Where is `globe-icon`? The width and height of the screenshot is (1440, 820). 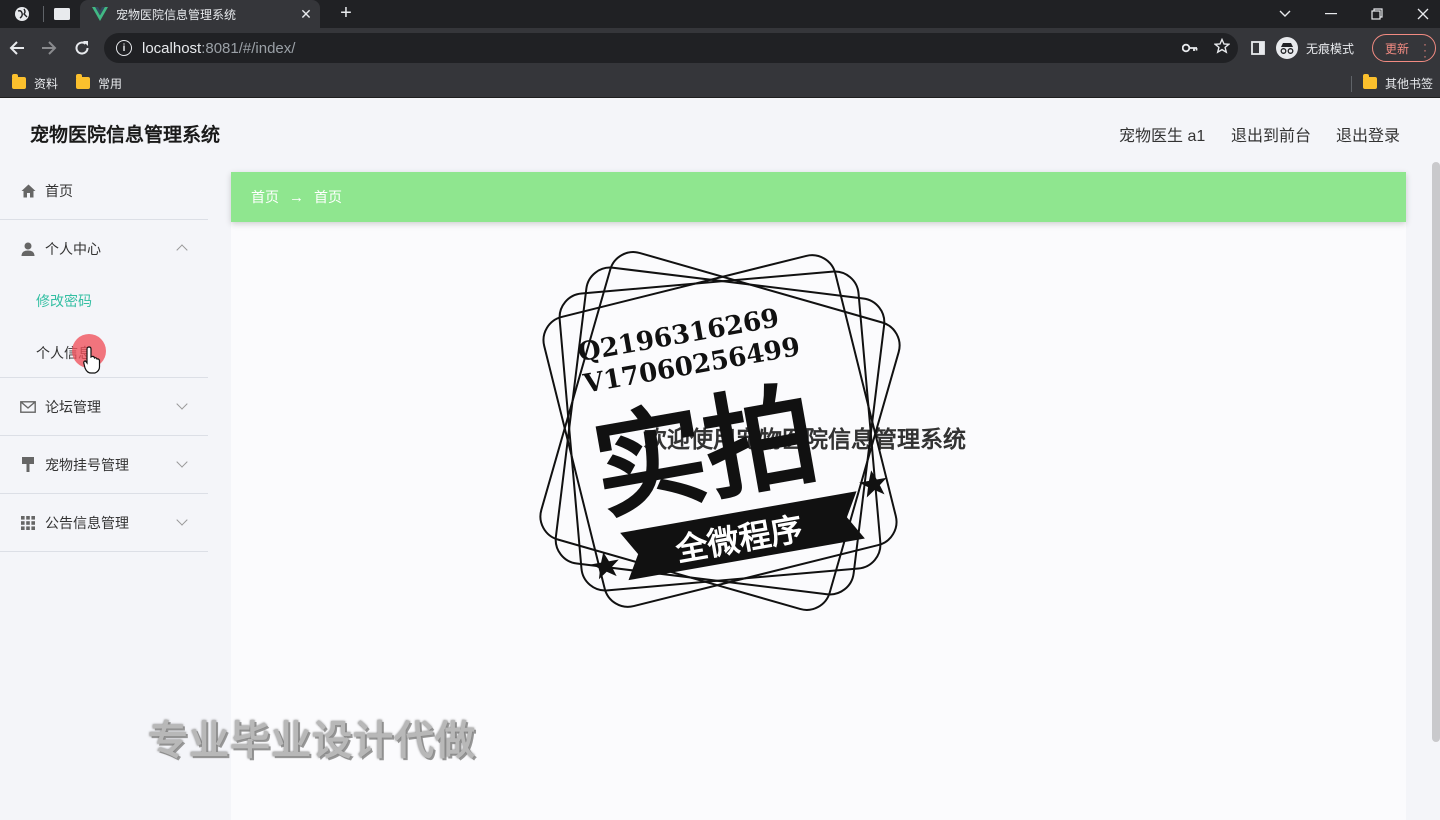 globe-icon is located at coordinates (22, 14).